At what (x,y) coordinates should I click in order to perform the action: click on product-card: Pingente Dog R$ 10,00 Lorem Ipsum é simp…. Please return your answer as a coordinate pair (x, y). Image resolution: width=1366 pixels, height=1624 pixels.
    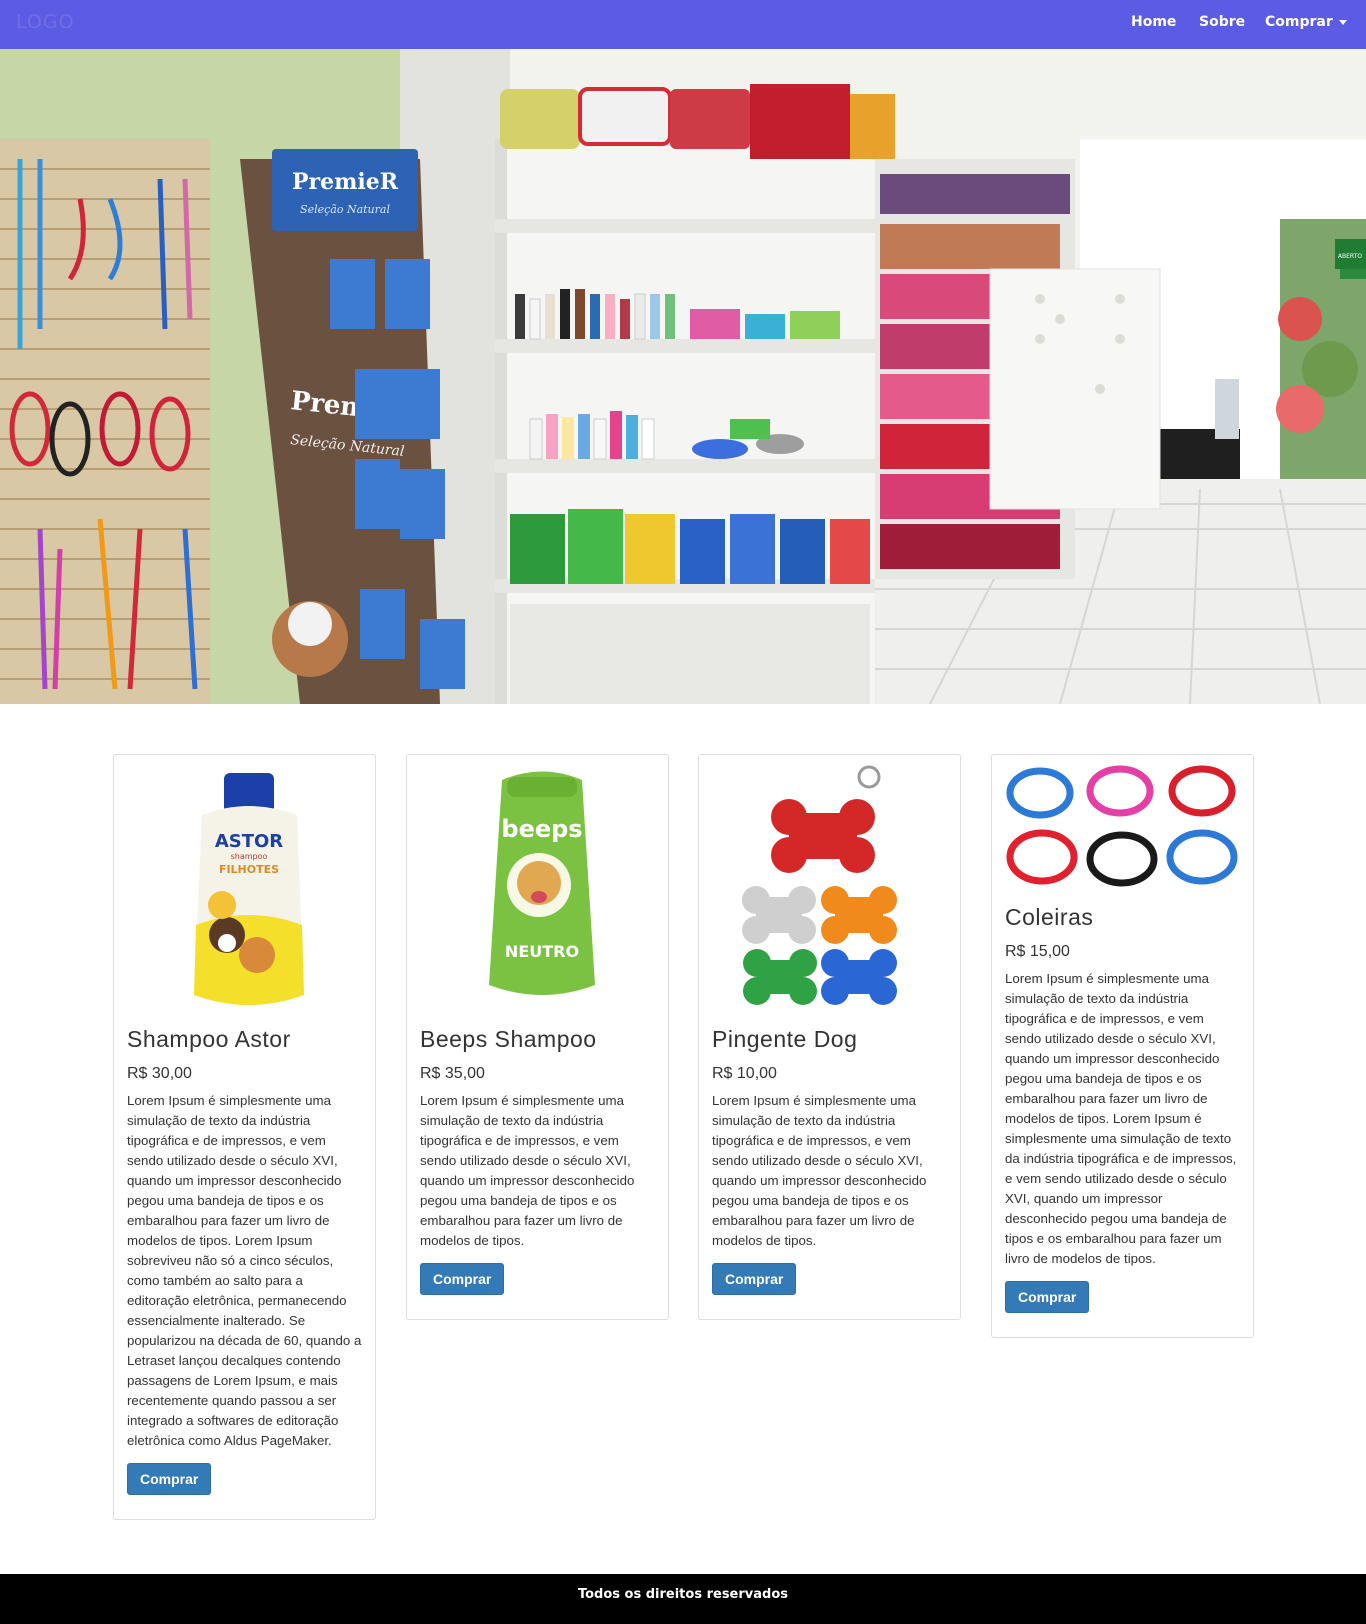
    Looking at the image, I should click on (829, 1037).